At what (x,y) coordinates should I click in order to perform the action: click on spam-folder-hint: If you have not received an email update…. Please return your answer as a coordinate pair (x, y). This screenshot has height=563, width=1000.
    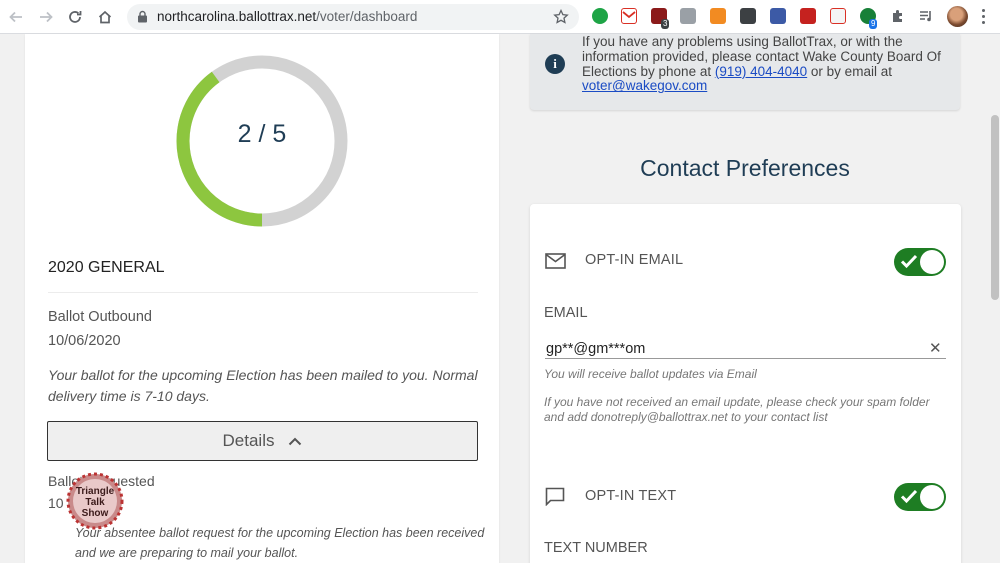
    Looking at the image, I should click on (737, 409).